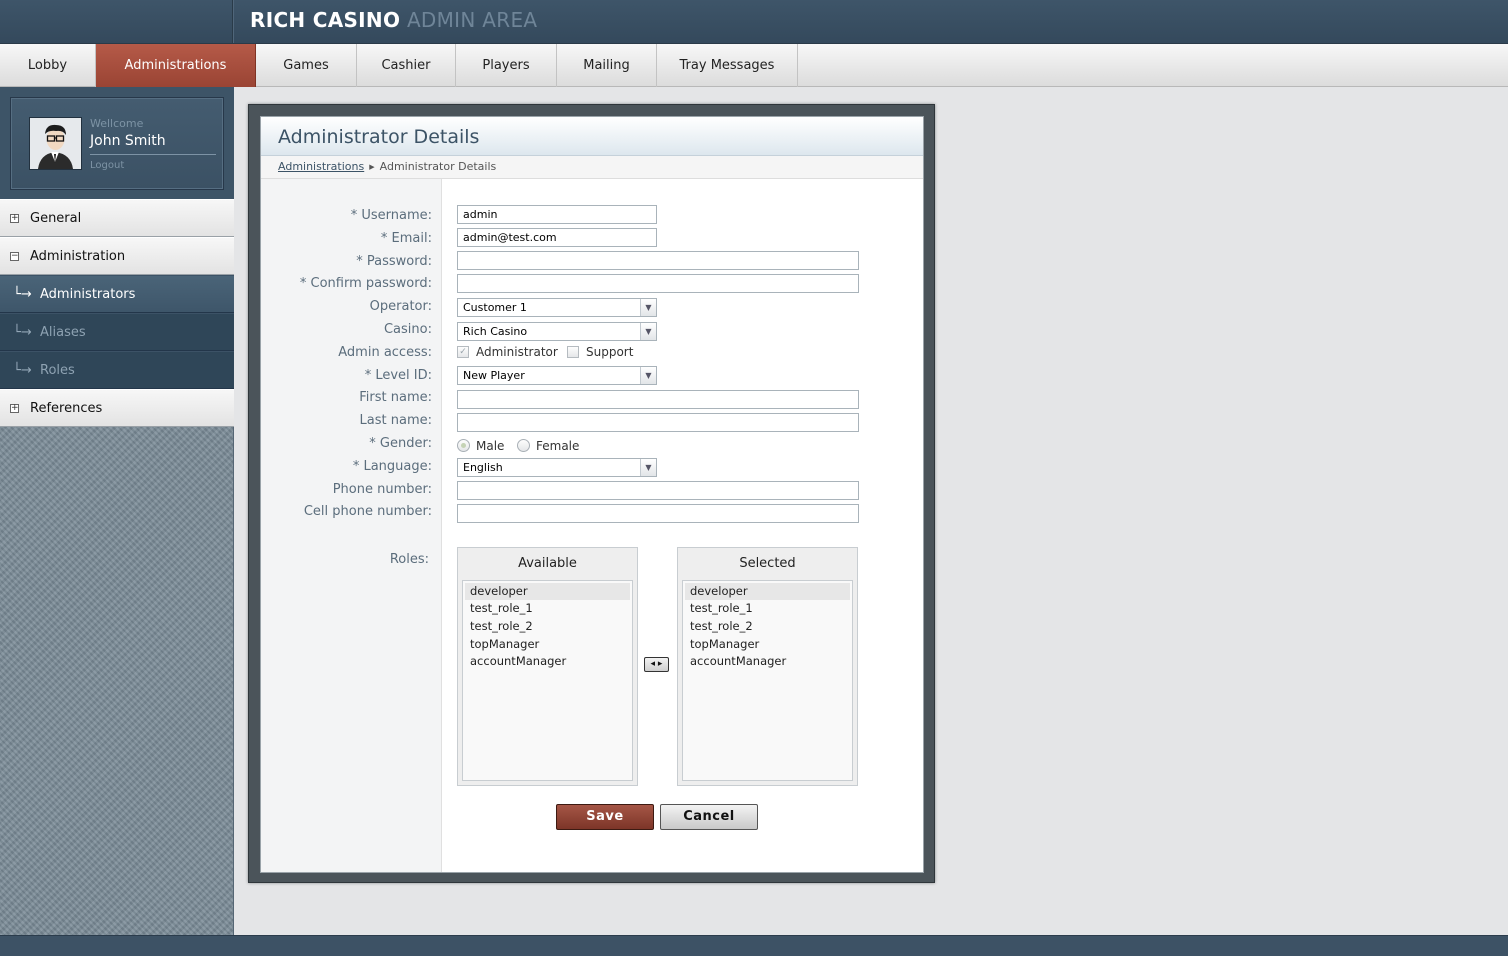  What do you see at coordinates (658, 399) in the screenshot?
I see `first-name-input` at bounding box center [658, 399].